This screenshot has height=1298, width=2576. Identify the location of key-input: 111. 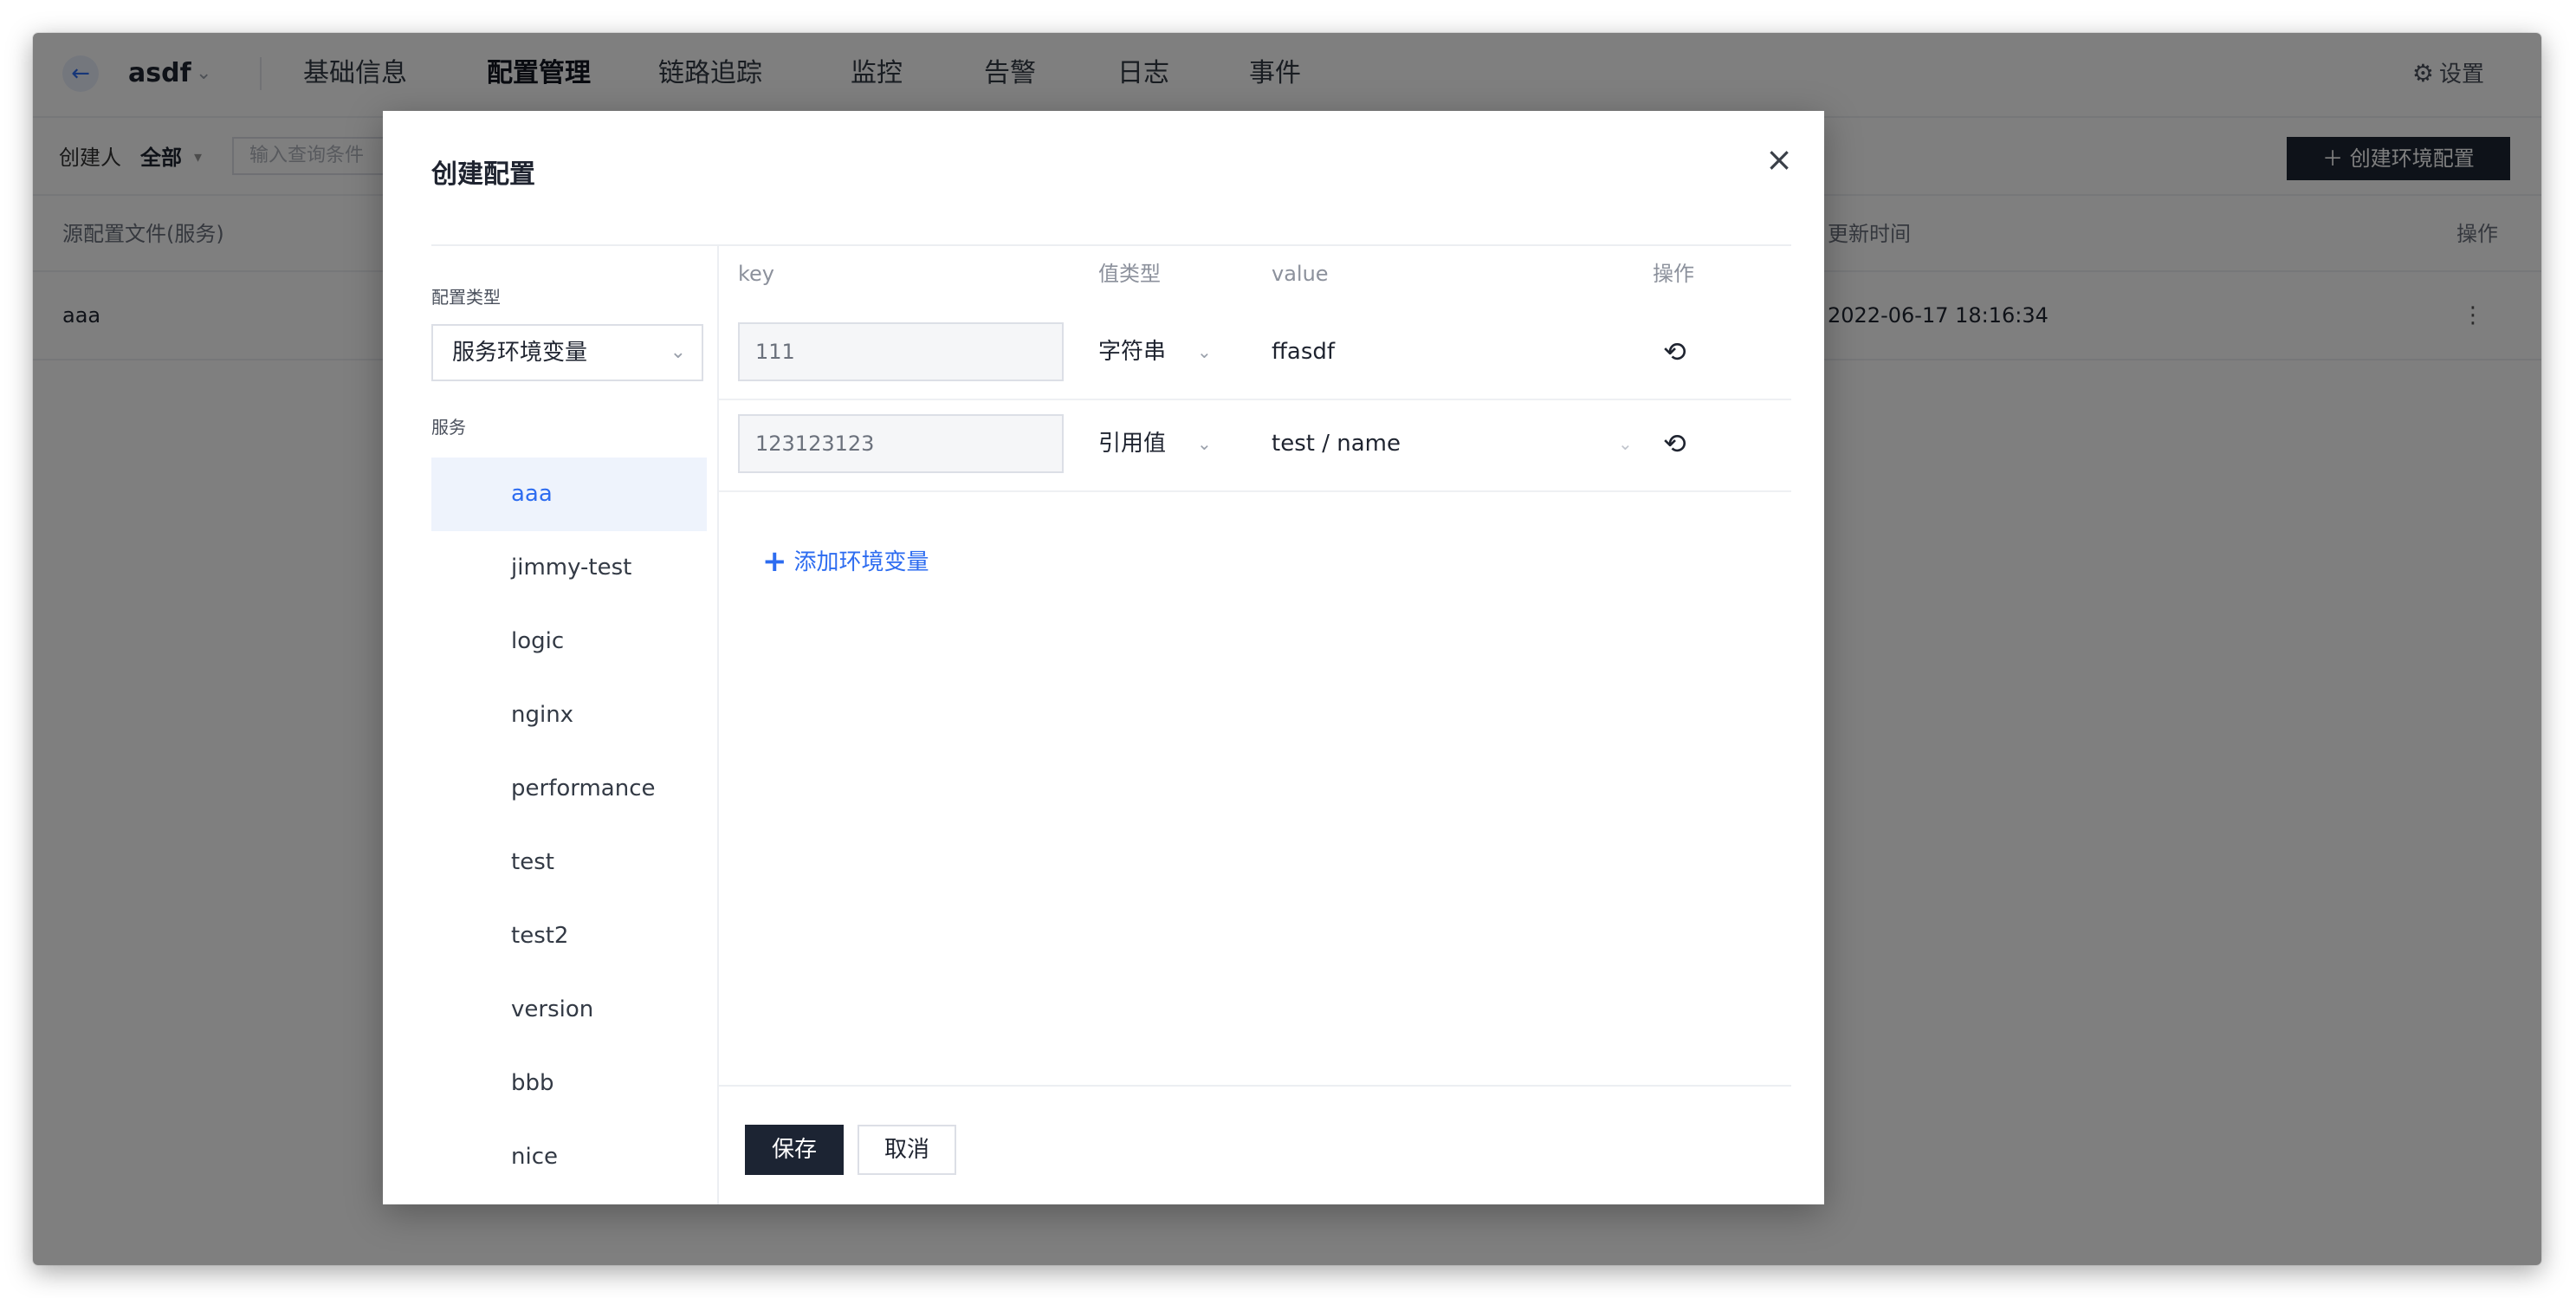
(901, 351).